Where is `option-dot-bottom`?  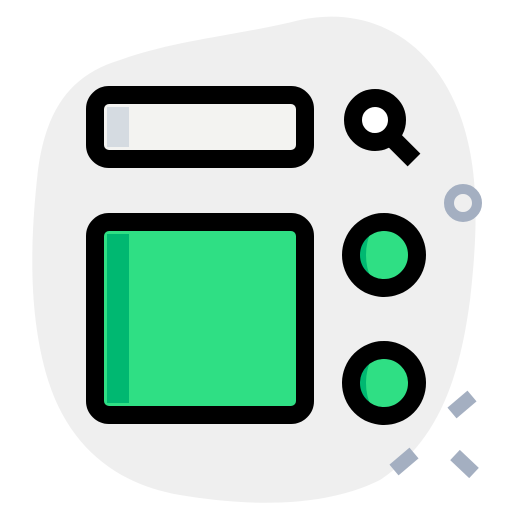 option-dot-bottom is located at coordinates (384, 383).